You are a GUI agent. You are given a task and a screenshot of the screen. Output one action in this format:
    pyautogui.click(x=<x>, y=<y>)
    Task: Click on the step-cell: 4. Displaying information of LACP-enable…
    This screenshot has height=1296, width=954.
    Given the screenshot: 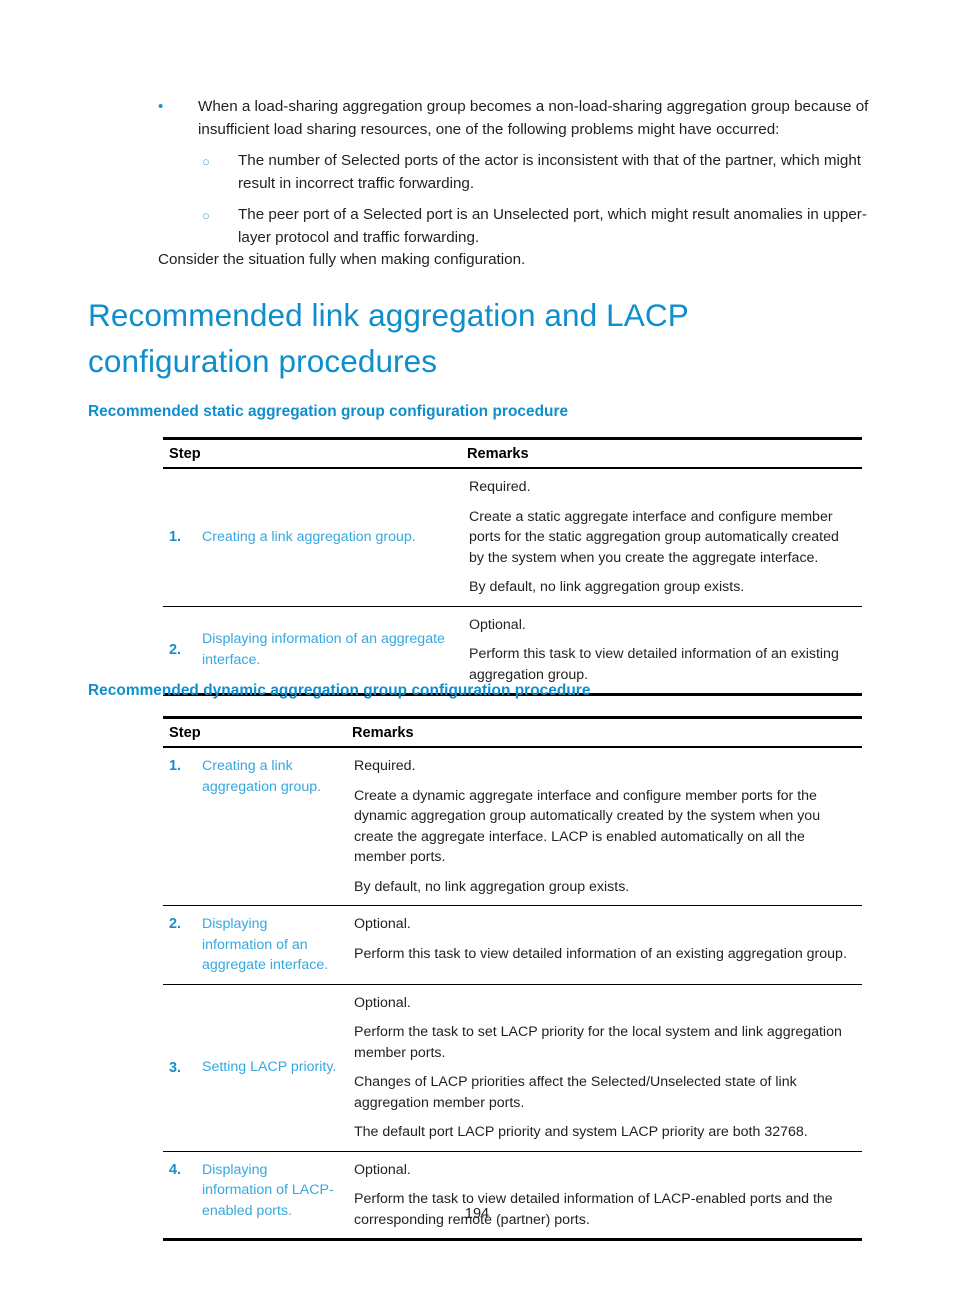 What is the action you would take?
    pyautogui.click(x=257, y=1195)
    